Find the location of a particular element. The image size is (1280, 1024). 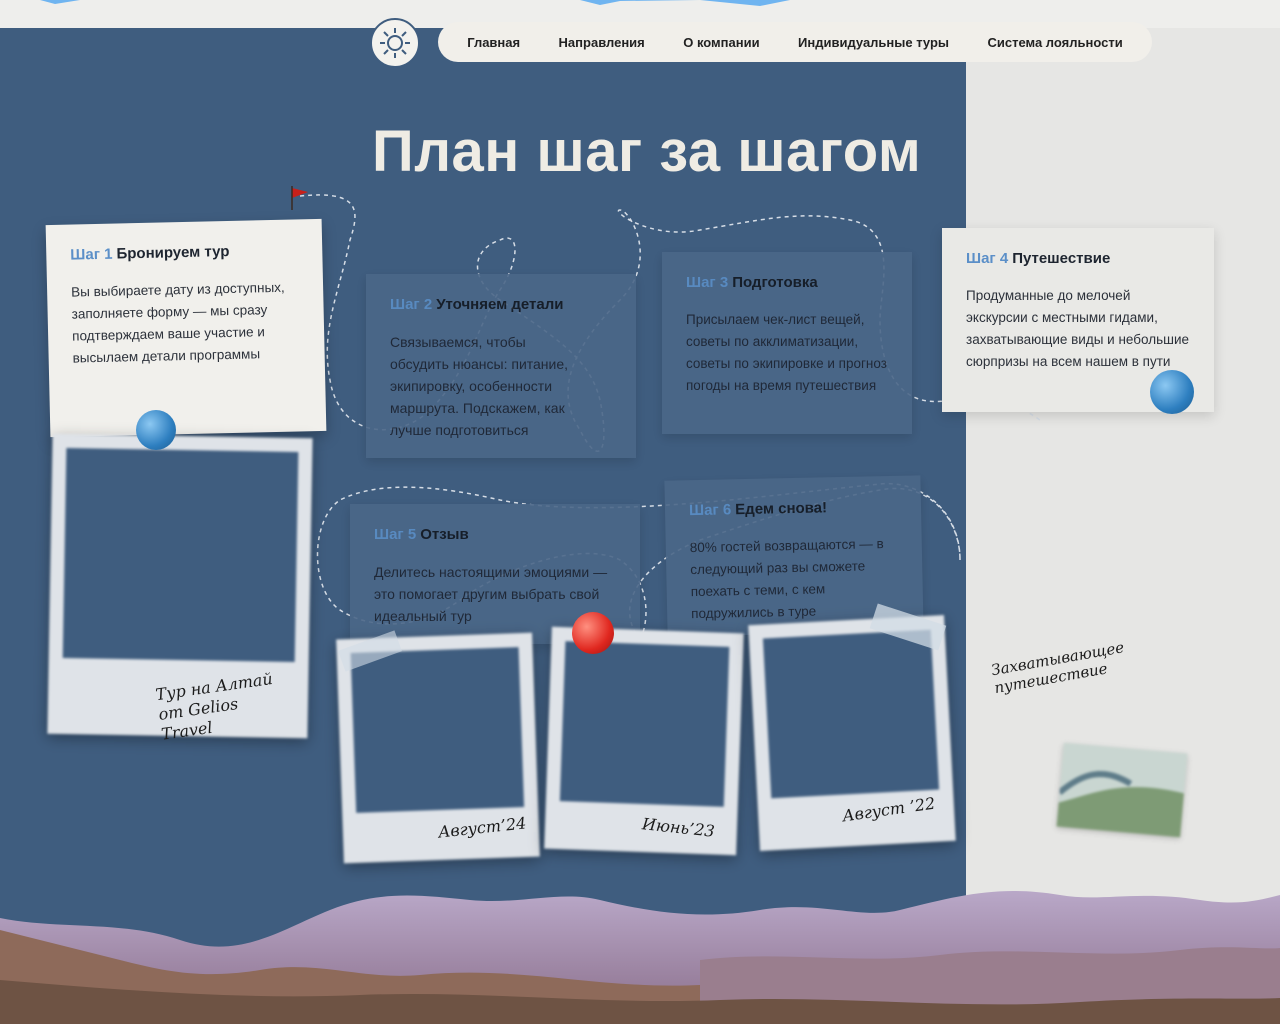

step-number: Шаг 1 is located at coordinates (91, 254).